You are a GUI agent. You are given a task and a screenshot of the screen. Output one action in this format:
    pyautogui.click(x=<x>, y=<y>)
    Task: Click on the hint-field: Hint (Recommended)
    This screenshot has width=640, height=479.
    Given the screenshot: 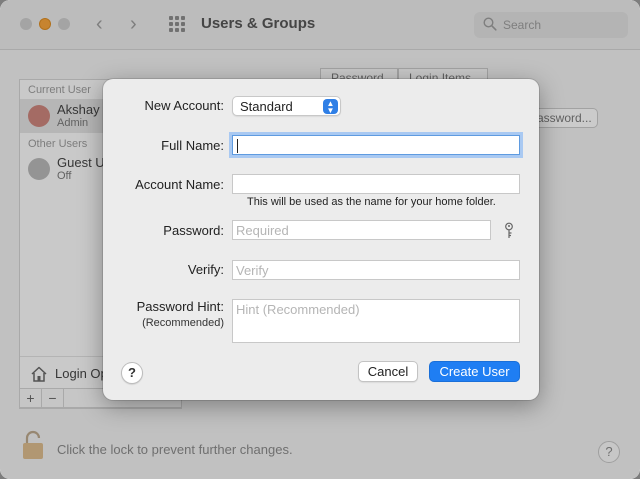 What is the action you would take?
    pyautogui.click(x=376, y=321)
    